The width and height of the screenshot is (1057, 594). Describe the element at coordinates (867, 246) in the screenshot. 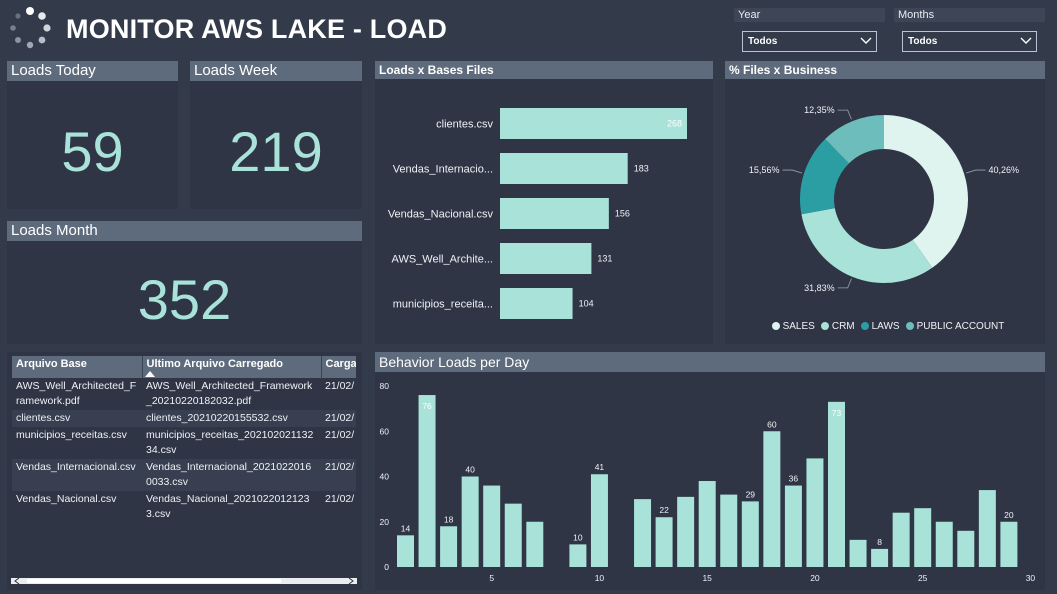

I see `donut-slice` at that location.